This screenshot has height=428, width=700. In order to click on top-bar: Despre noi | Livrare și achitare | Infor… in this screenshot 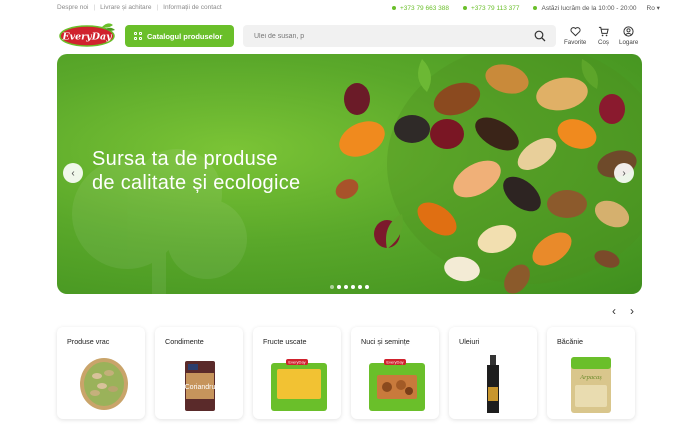, I will do `click(350, 8)`.